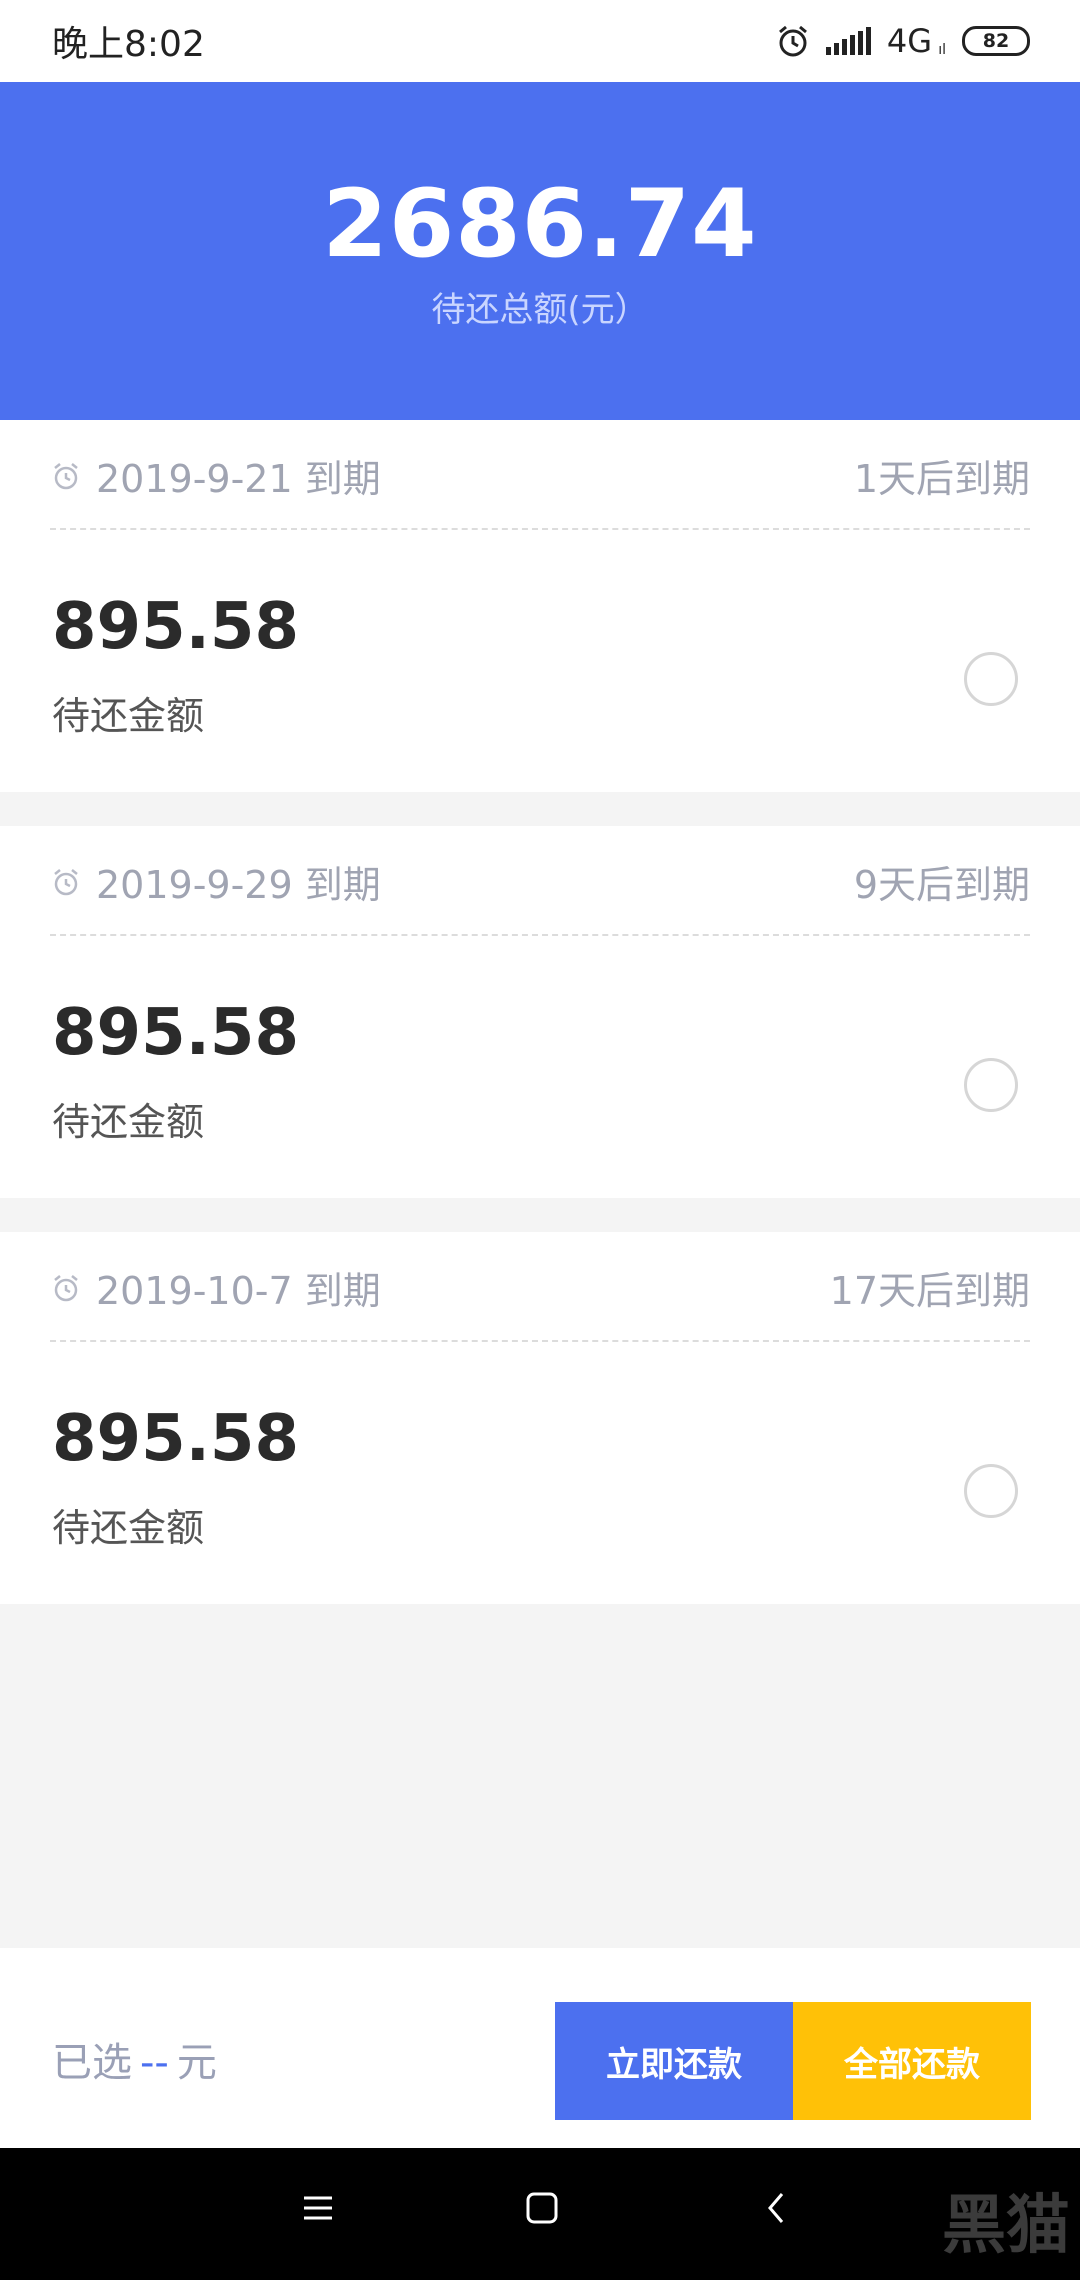 This screenshot has width=1080, height=2280. Describe the element at coordinates (542, 2210) in the screenshot. I see `home-icon` at that location.